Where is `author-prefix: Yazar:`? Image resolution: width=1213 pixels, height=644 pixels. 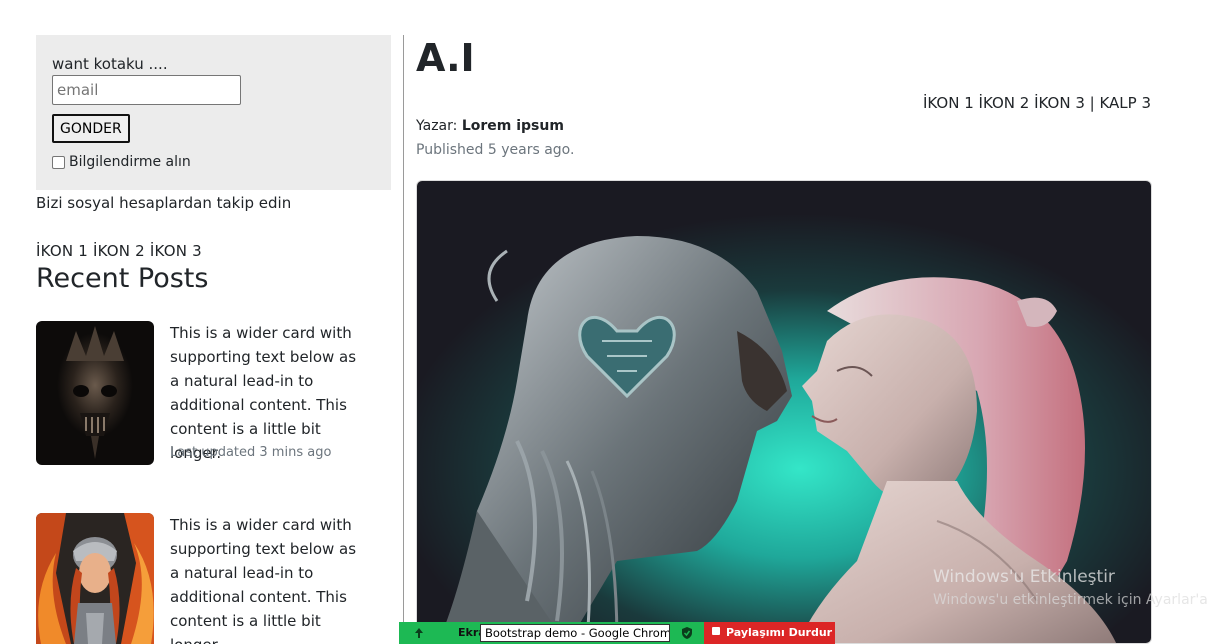
author-prefix: Yazar: is located at coordinates (437, 126).